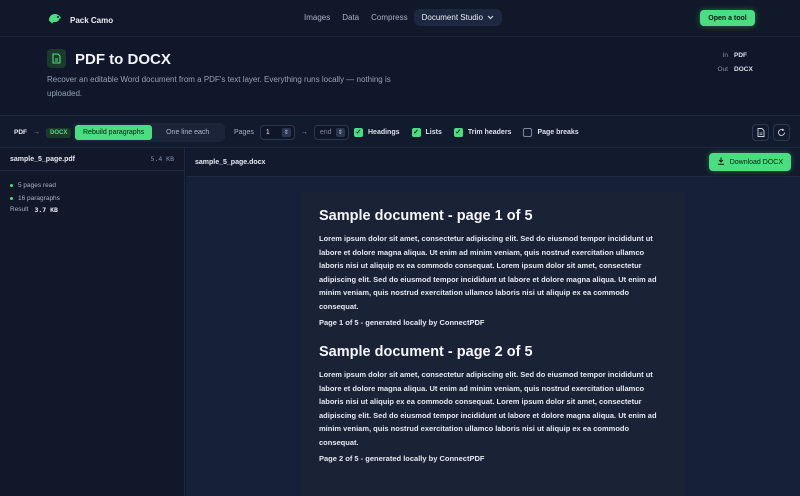  What do you see at coordinates (92, 210) in the screenshot?
I see `result-size: Result 3.7 KB` at bounding box center [92, 210].